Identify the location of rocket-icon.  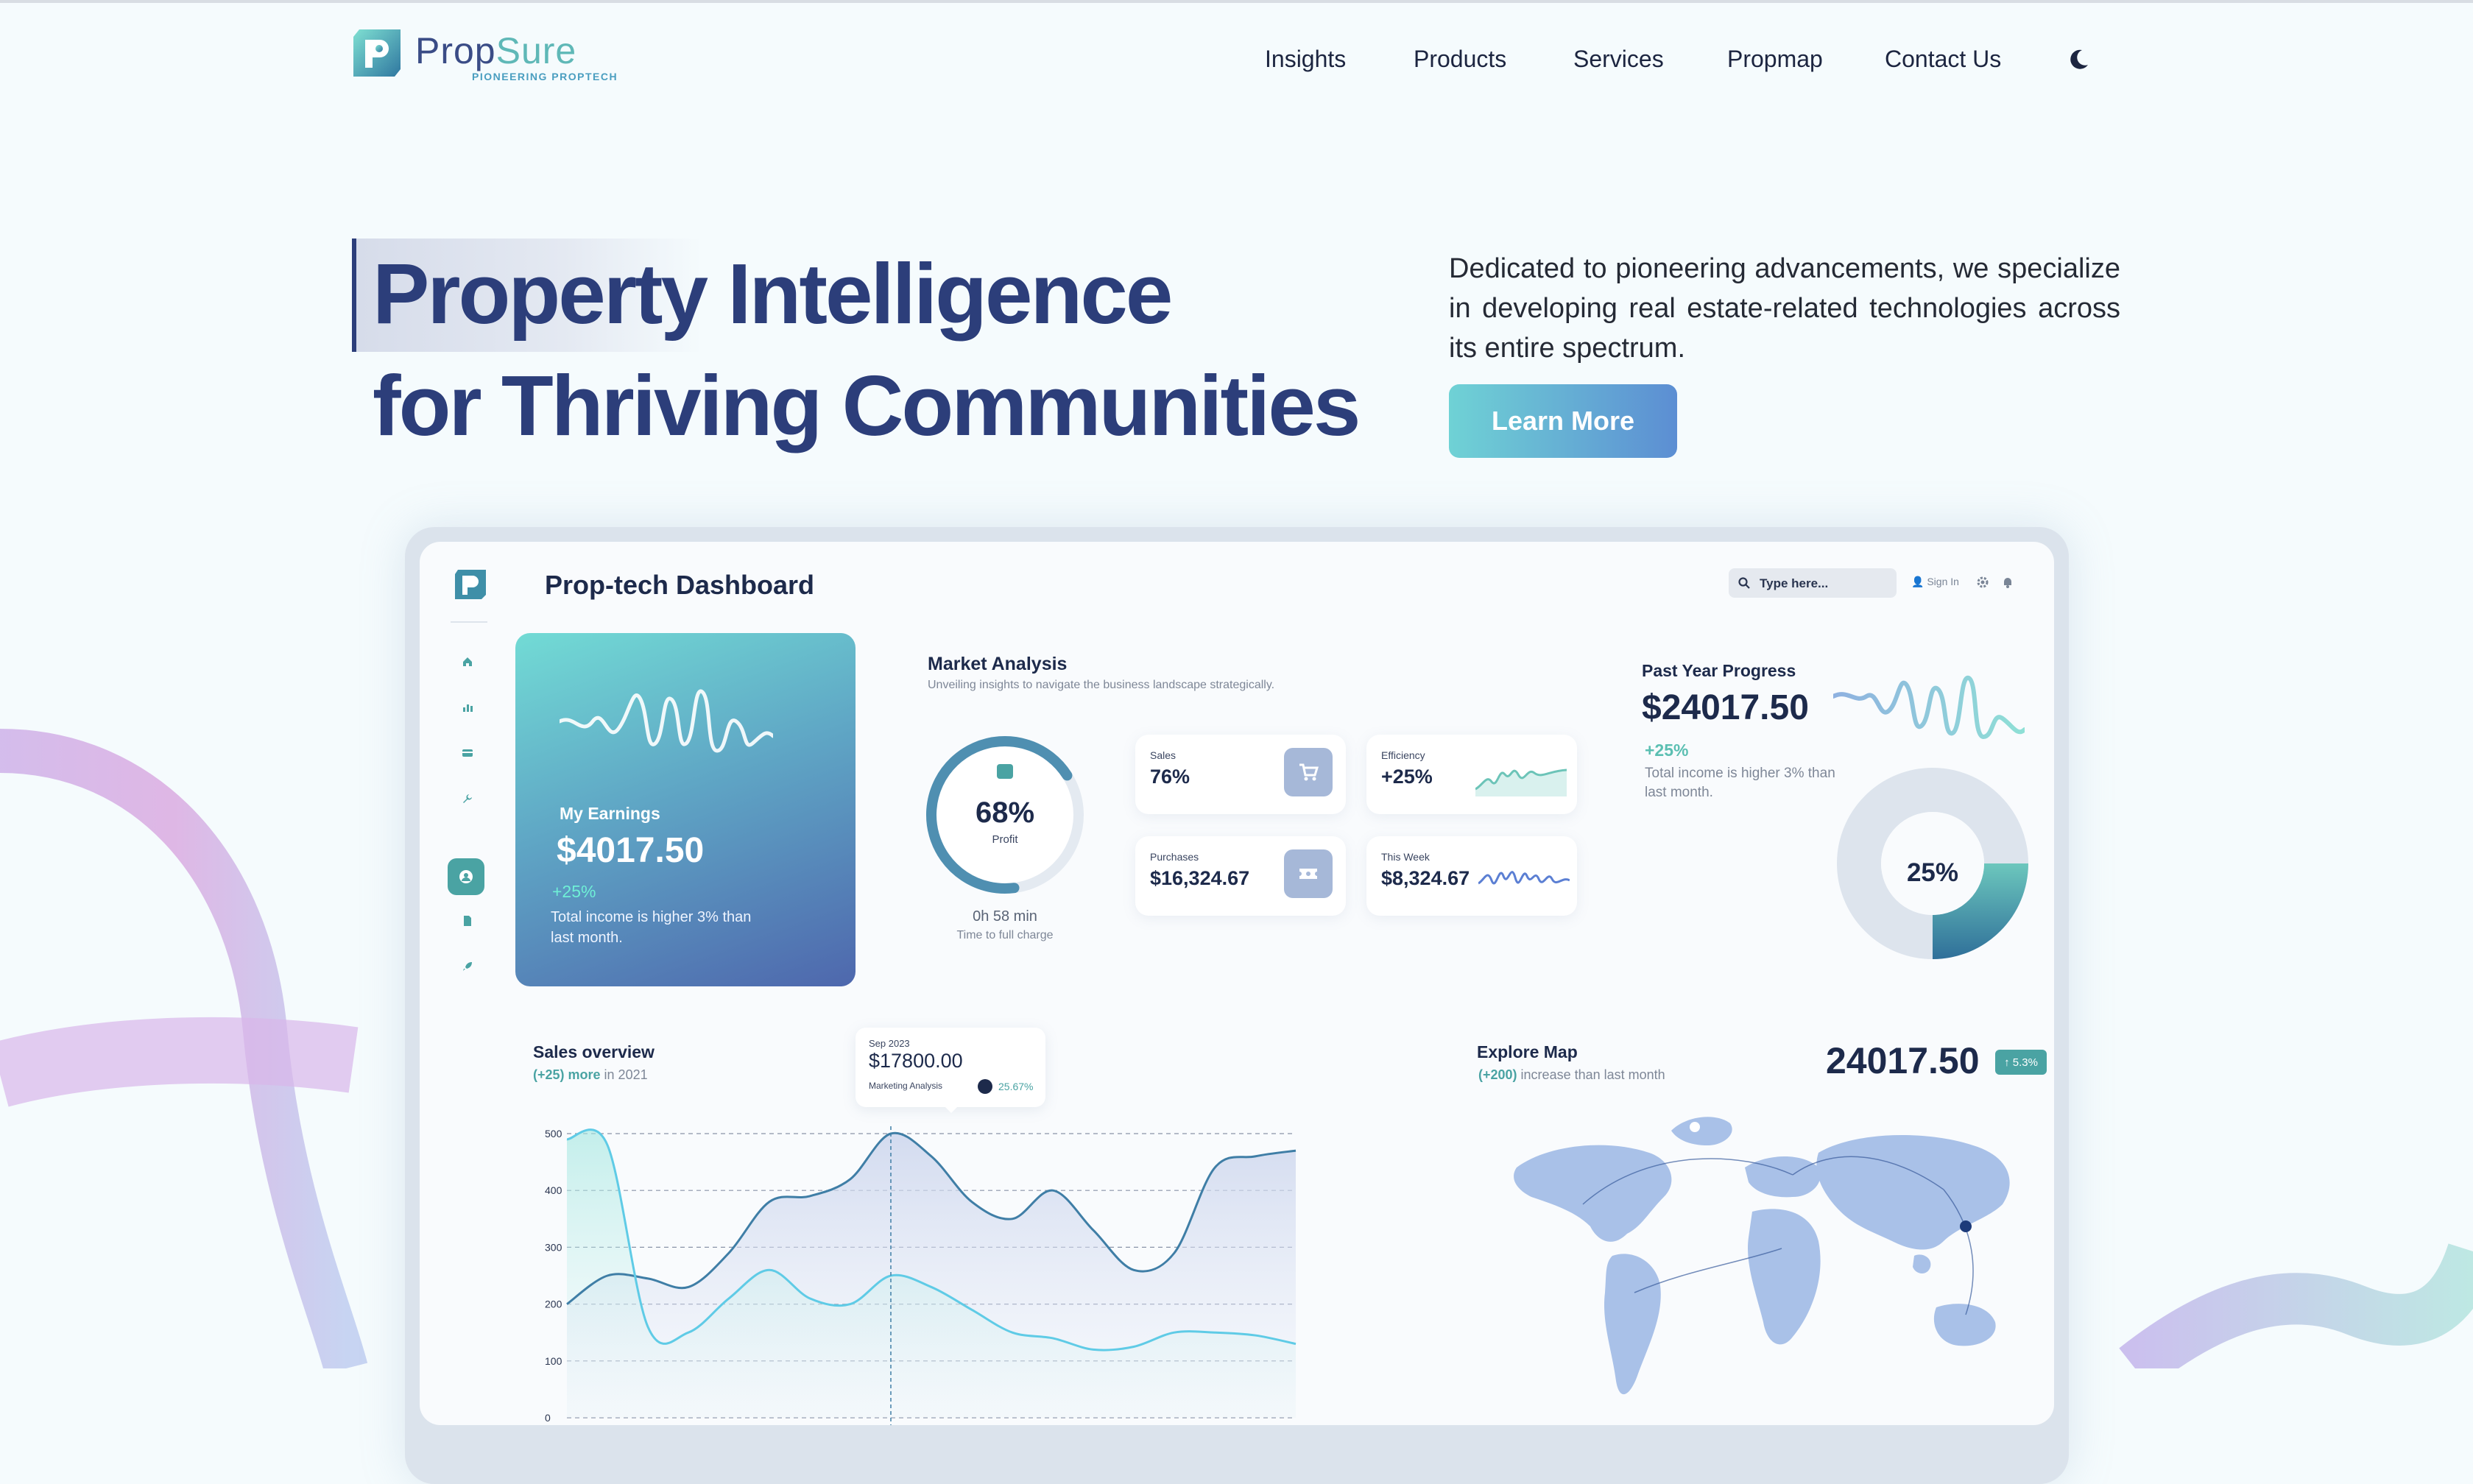
(467, 966).